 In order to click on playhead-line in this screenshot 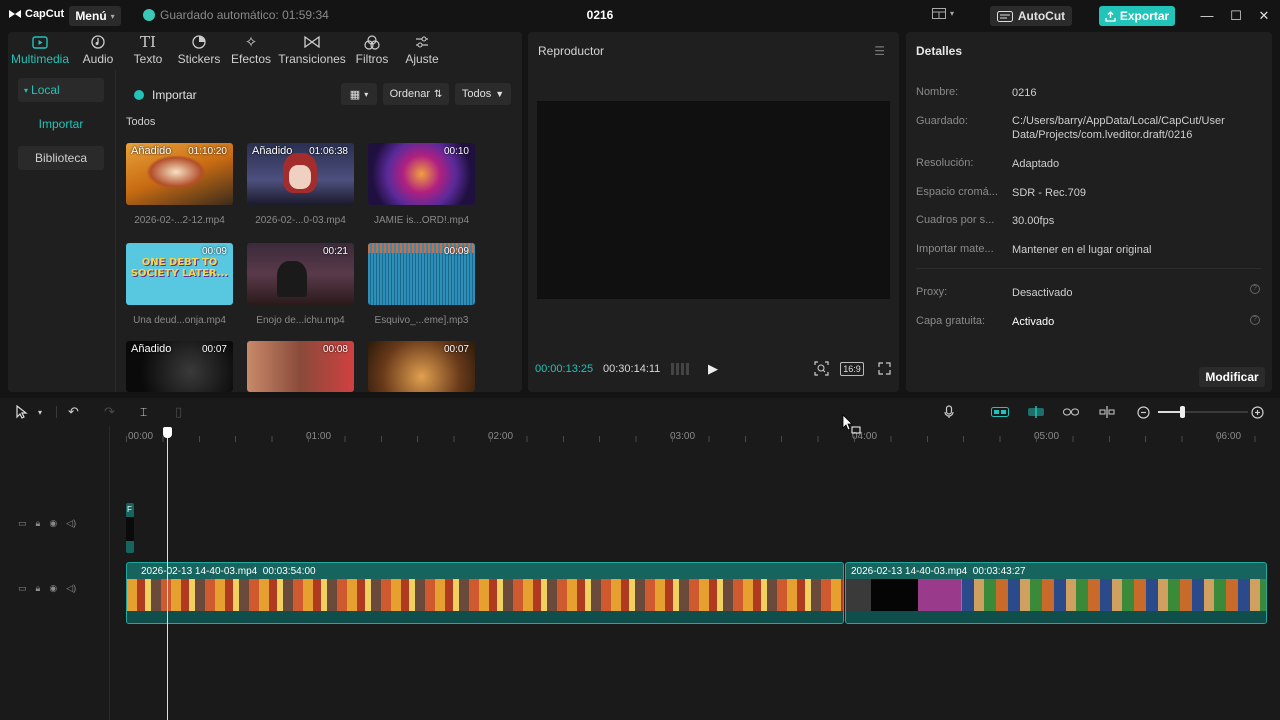, I will do `click(167, 577)`.